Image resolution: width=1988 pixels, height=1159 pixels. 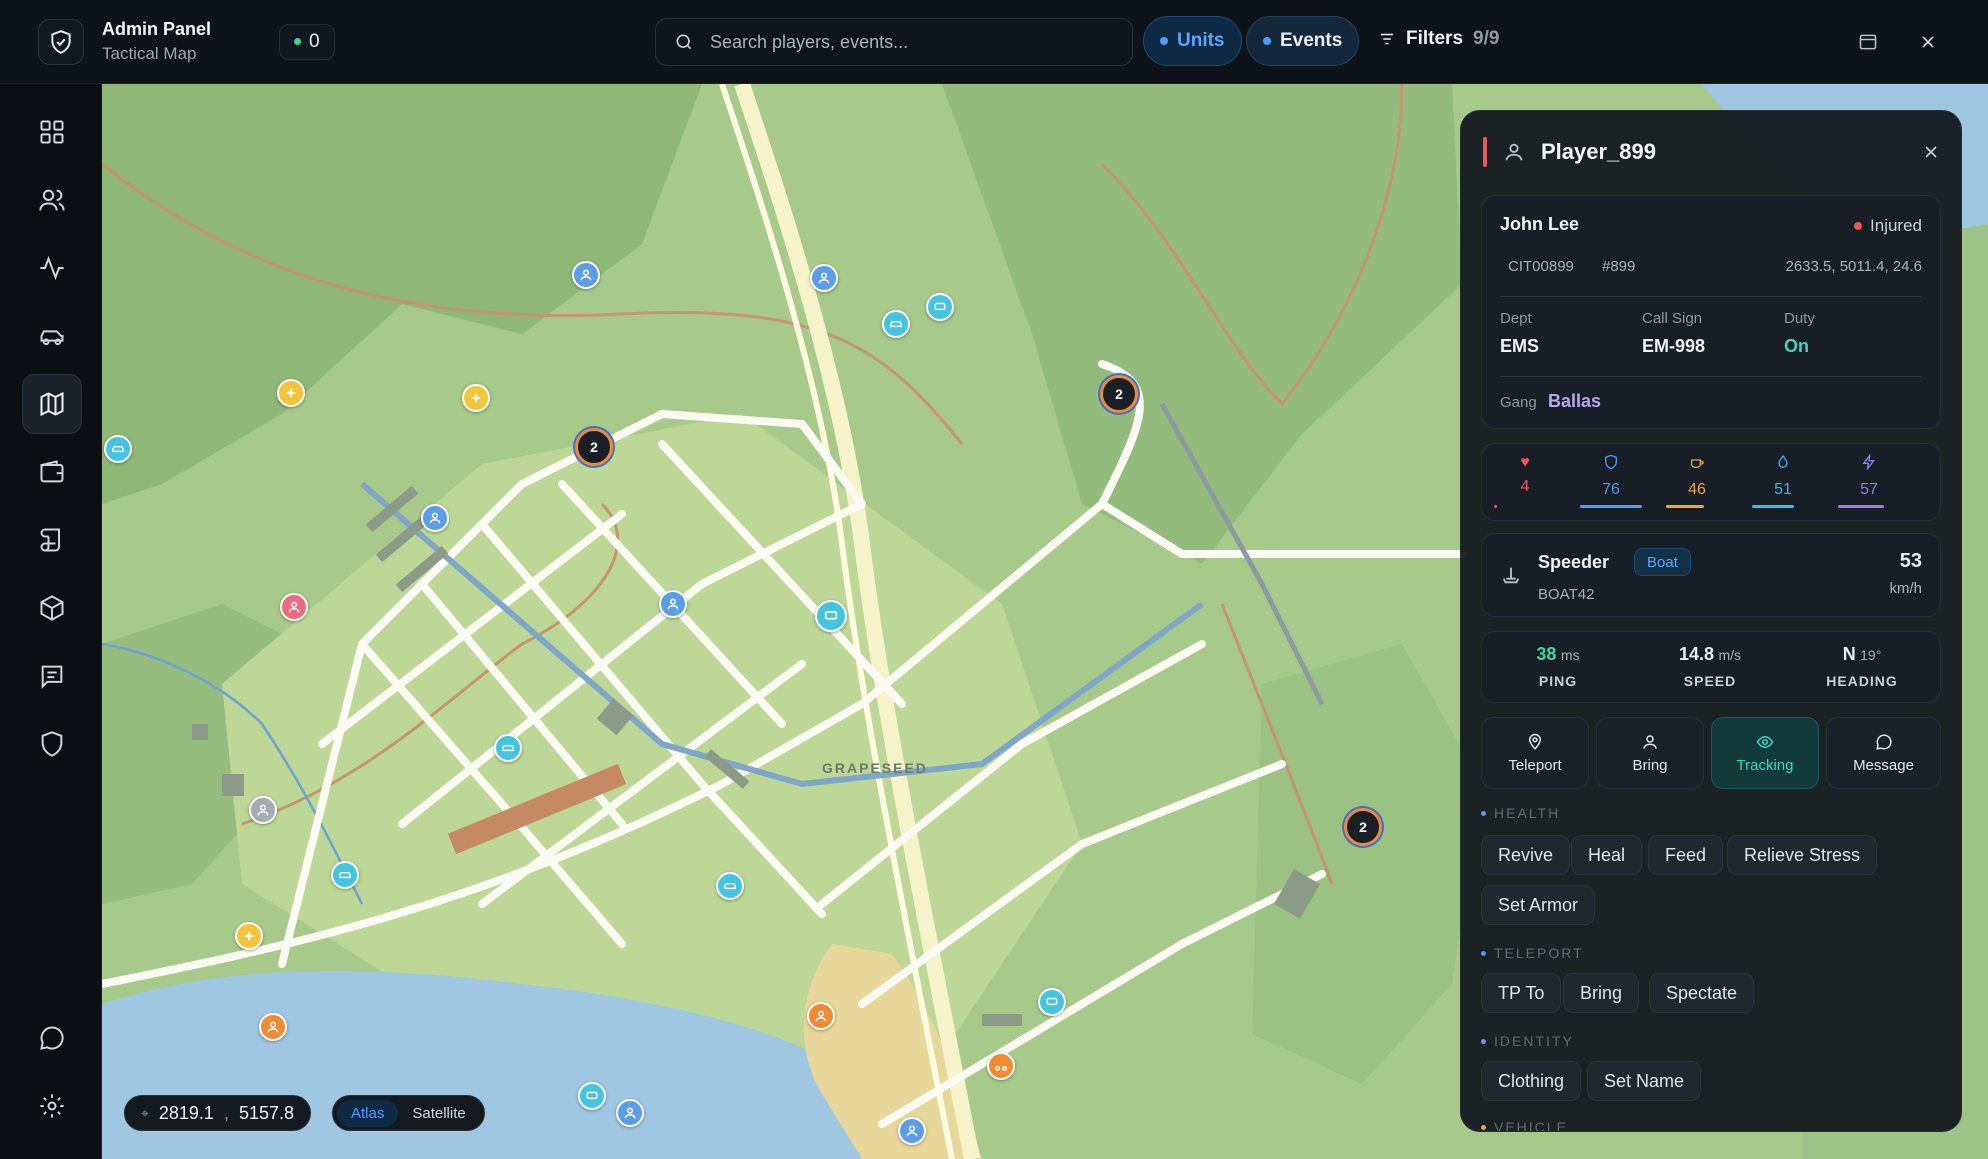 I want to click on sidebar-item-dashboard, so click(x=52, y=132).